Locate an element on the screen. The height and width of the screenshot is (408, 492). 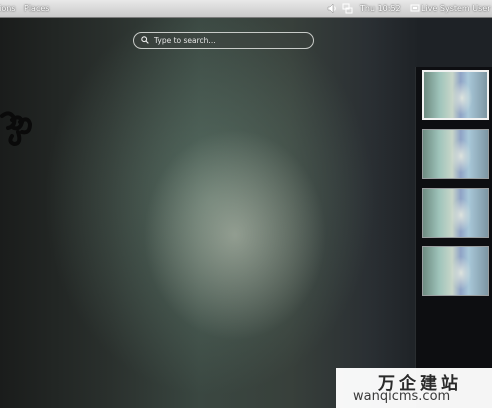
volume-icon is located at coordinates (332, 8).